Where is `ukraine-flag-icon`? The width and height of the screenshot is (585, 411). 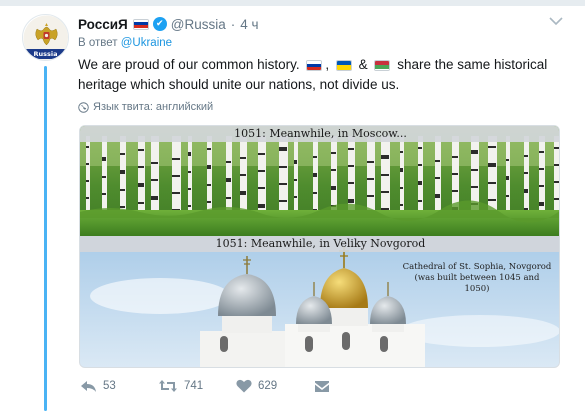 ukraine-flag-icon is located at coordinates (343, 65).